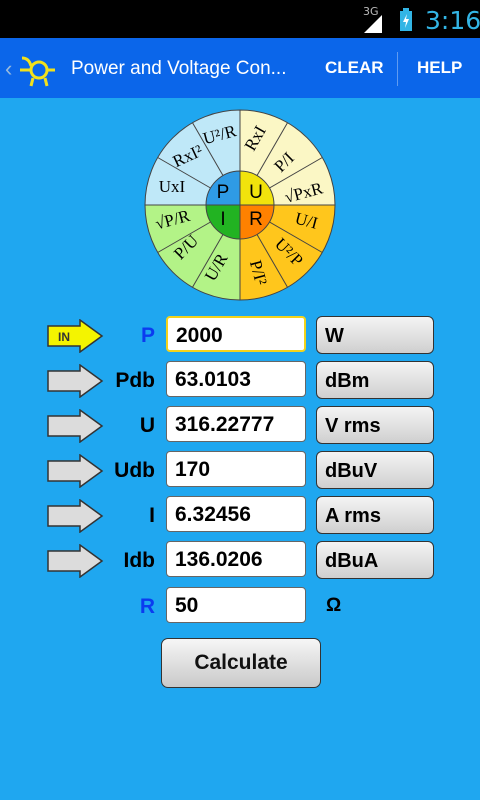  Describe the element at coordinates (236, 559) in the screenshot. I see `current-db-input: 136.0206` at that location.